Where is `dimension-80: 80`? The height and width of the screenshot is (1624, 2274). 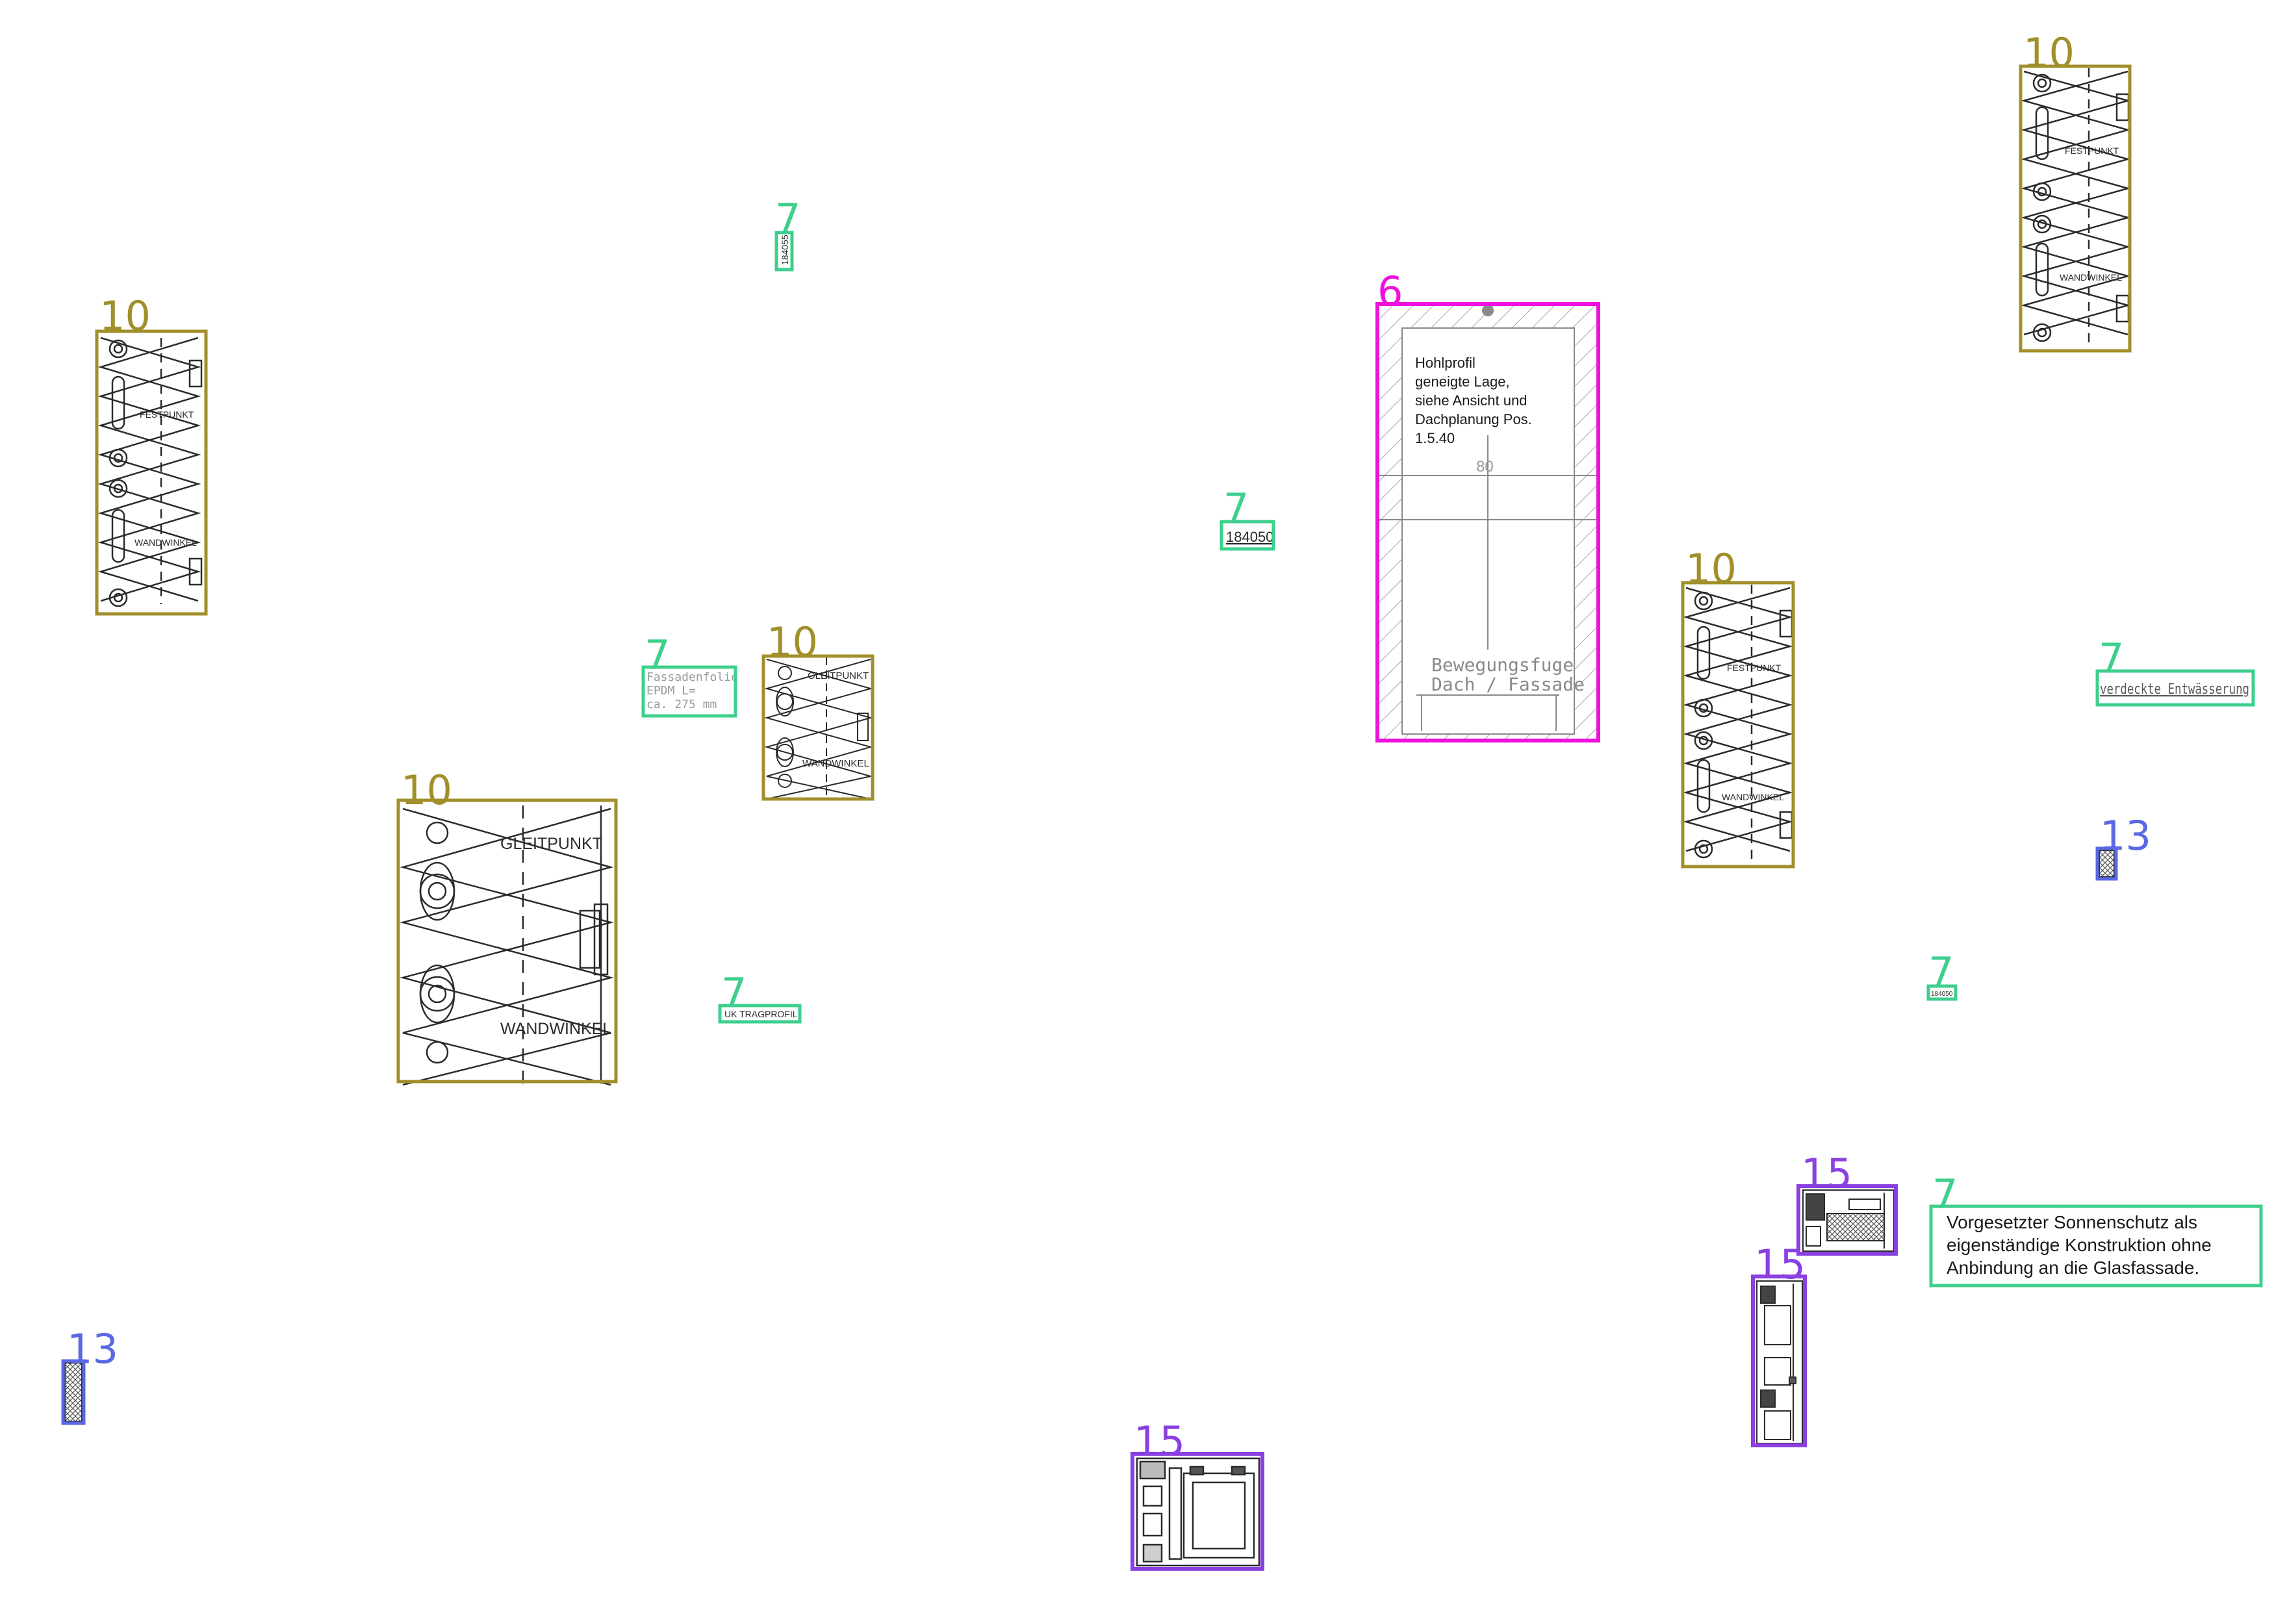
dimension-80: 80 is located at coordinates (1485, 467).